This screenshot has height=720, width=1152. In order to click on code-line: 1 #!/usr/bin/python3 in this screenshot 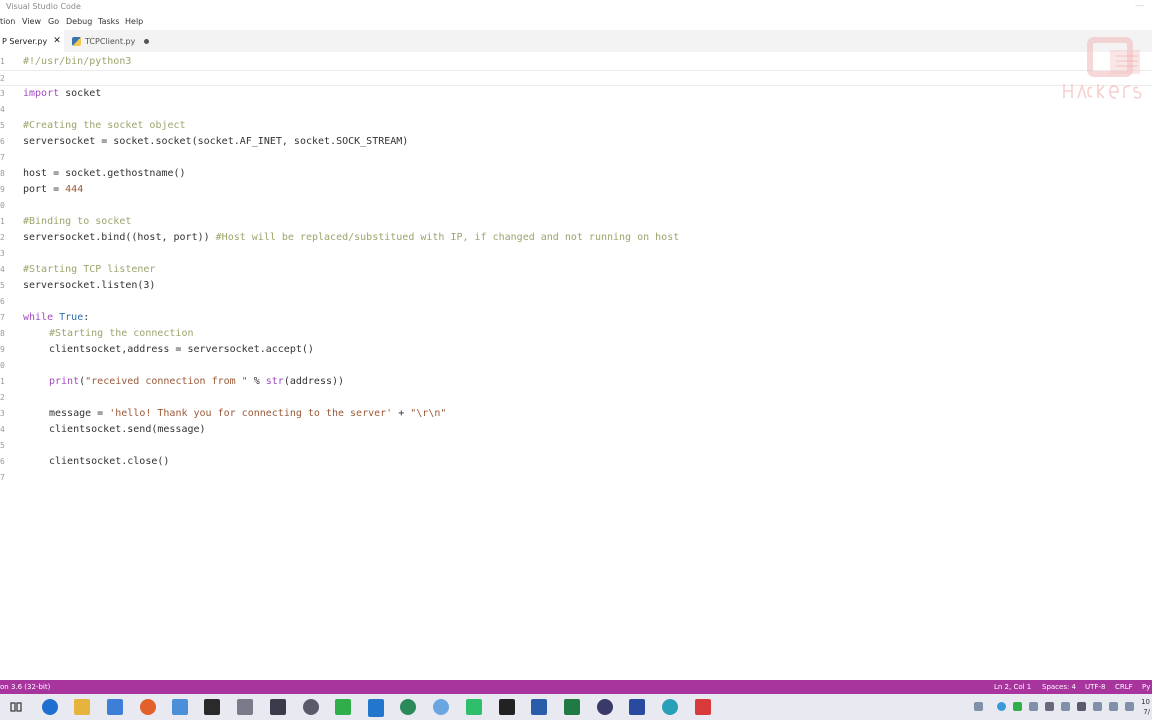, I will do `click(576, 62)`.